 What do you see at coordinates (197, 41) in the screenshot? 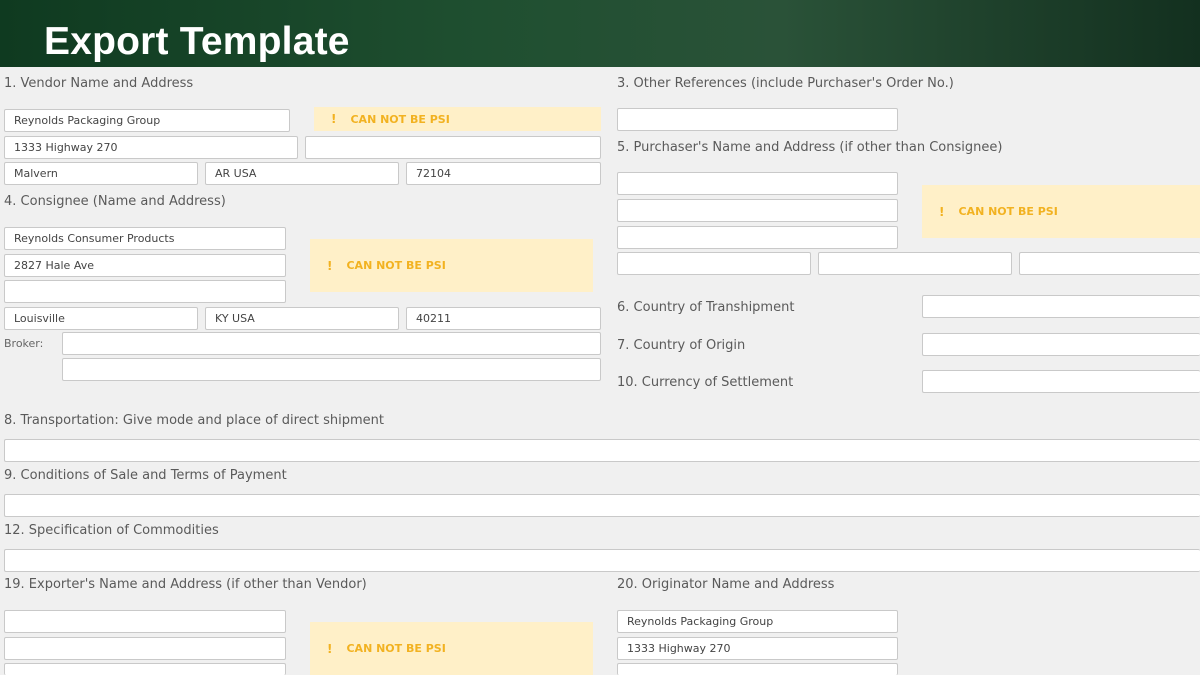
I see `page-title: Export Template` at bounding box center [197, 41].